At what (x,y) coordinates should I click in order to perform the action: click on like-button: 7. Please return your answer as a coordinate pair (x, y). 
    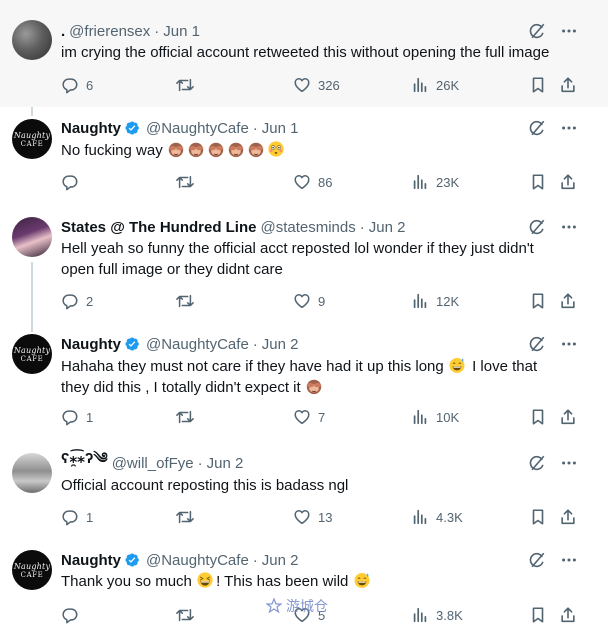
    Looking at the image, I should click on (309, 417).